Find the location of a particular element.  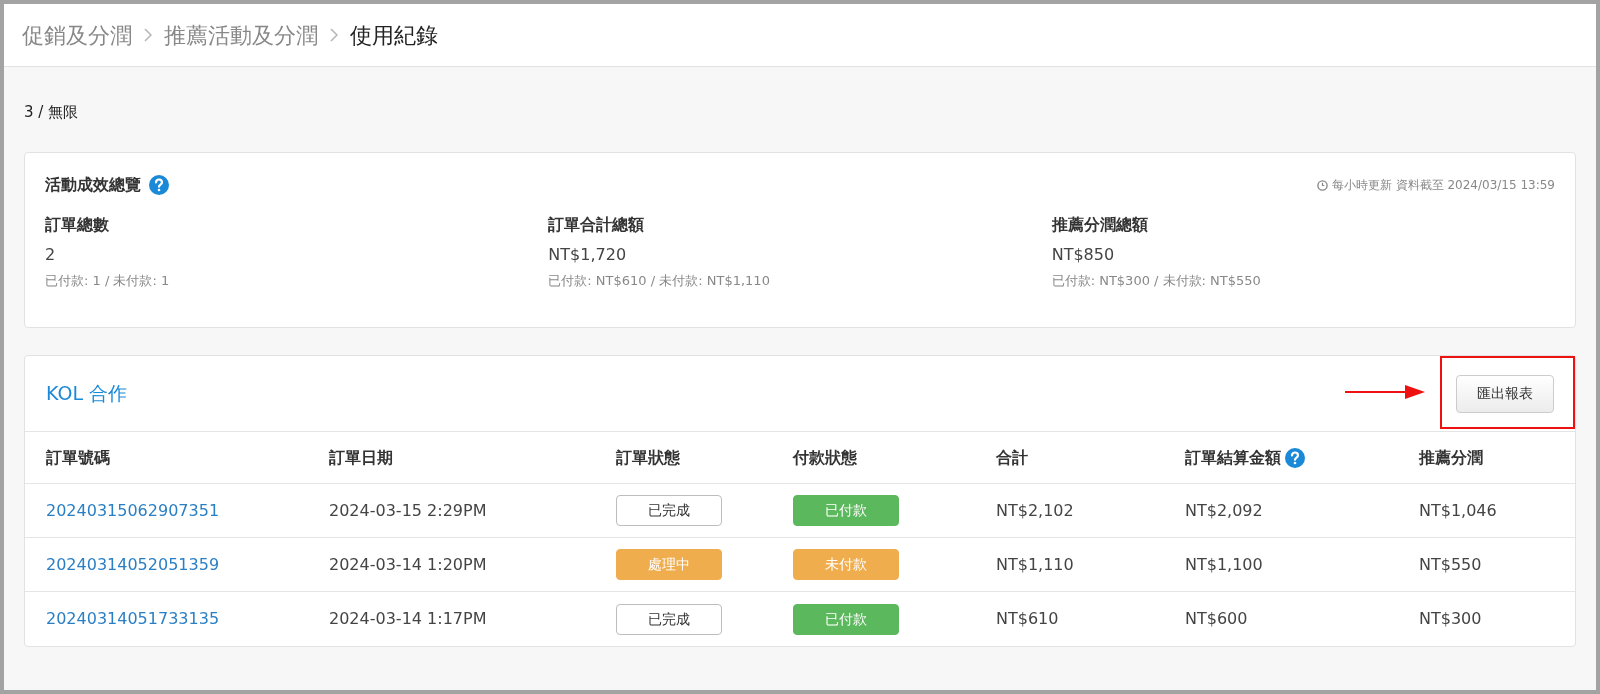

breadcrumb-item: 促銷及分潤 is located at coordinates (77, 35).